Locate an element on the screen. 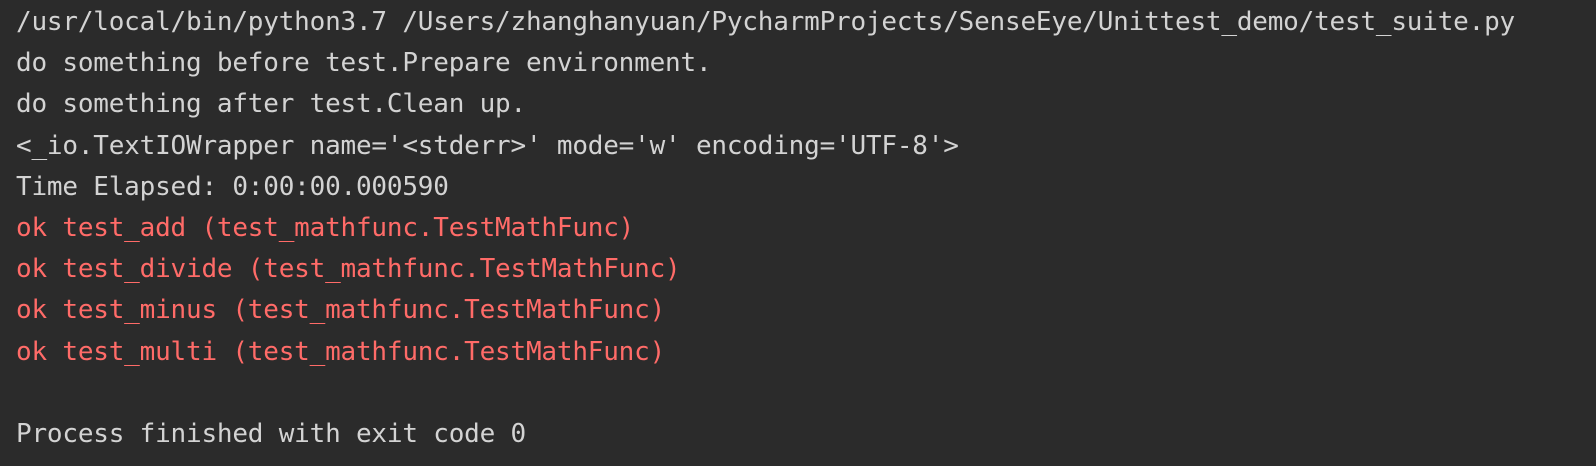  stdout-line: Time Elapsed: 0:00:00.000590 is located at coordinates (232, 186).